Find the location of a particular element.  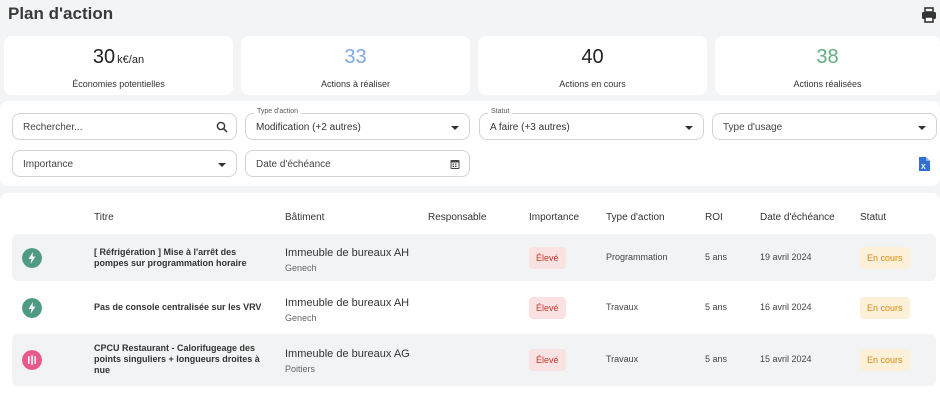

kpi-value: 33 is located at coordinates (355, 57).